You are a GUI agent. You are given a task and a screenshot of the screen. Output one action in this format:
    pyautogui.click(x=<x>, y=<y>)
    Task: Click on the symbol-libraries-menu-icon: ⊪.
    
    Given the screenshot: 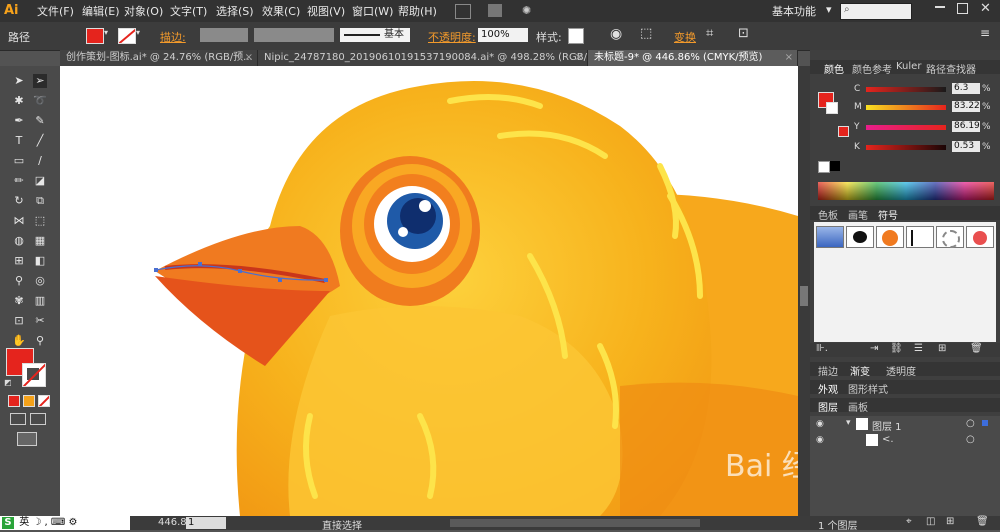 What is the action you would take?
    pyautogui.click(x=822, y=348)
    